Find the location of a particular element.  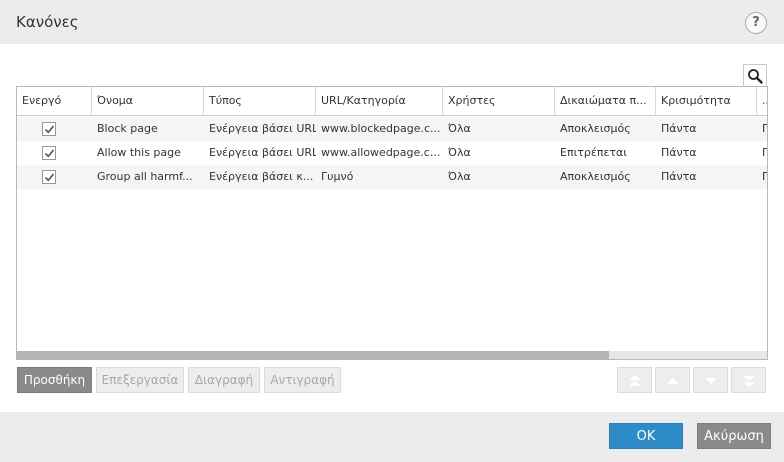

scrollbar-thumb is located at coordinates (313, 355).